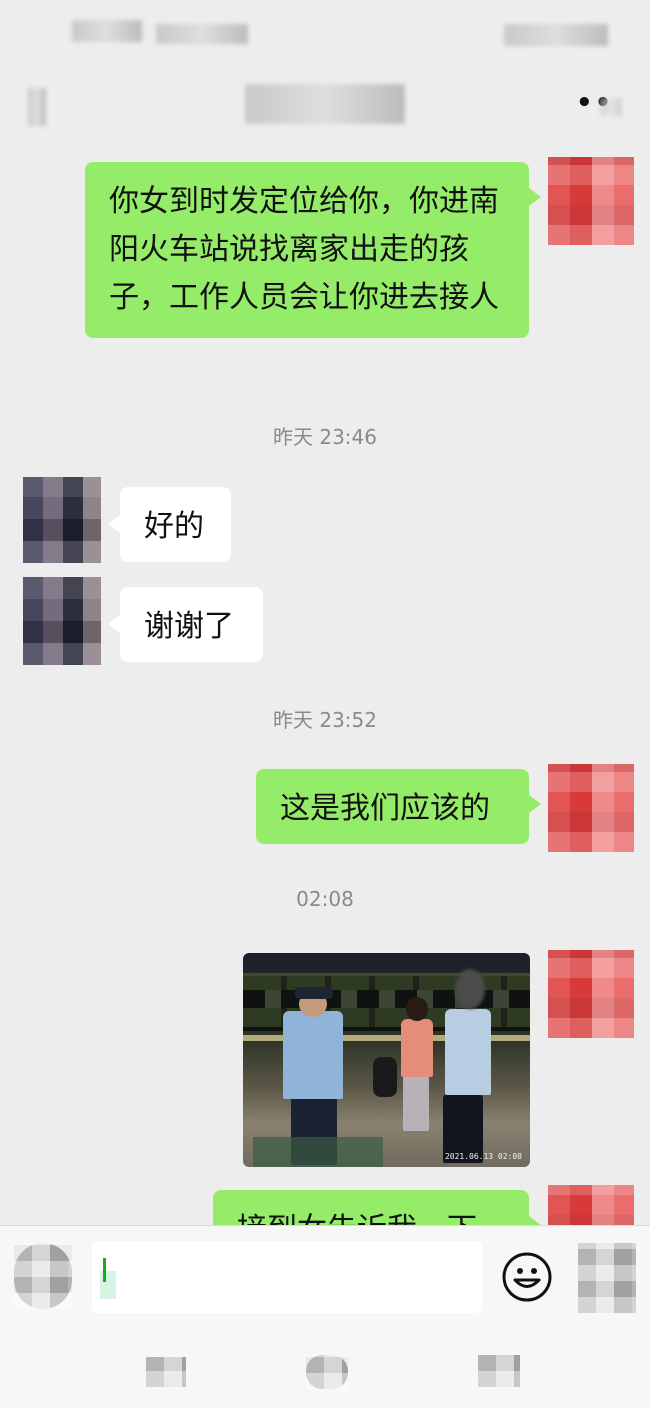 The width and height of the screenshot is (650, 1408). I want to click on contact-message-bubble: 谢谢了, so click(185, 624).